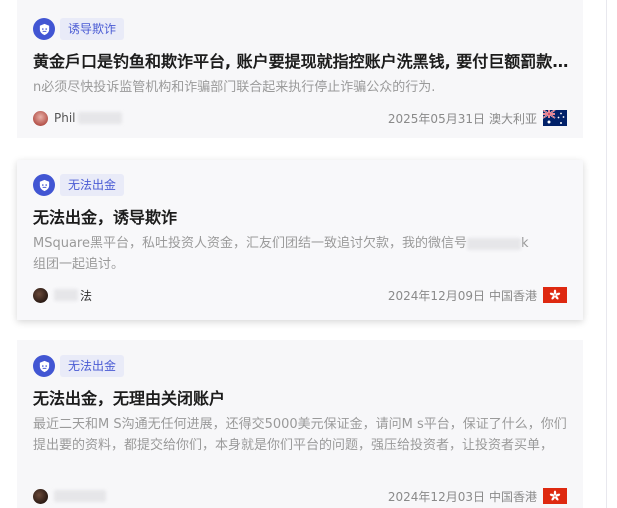  Describe the element at coordinates (303, 218) in the screenshot. I see `post-title: 无法出金，诱导欺诈` at that location.